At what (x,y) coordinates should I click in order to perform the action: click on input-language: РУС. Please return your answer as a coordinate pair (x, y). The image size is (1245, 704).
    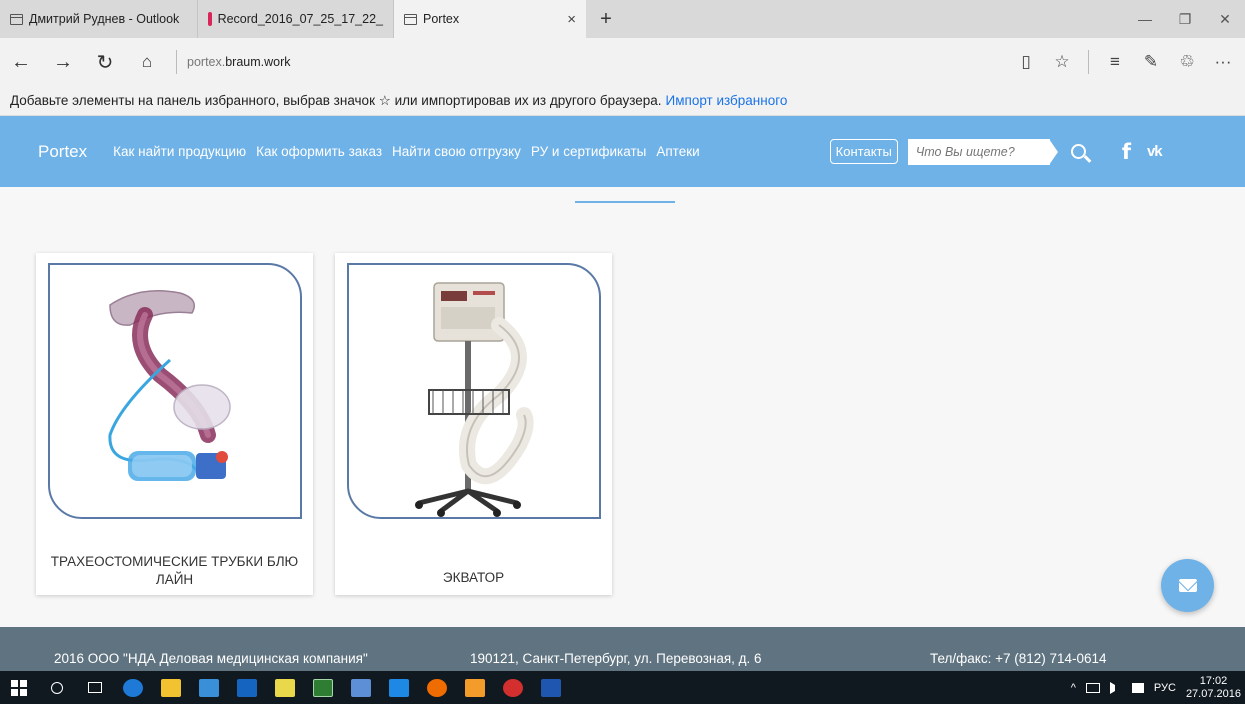
    Looking at the image, I should click on (1165, 688).